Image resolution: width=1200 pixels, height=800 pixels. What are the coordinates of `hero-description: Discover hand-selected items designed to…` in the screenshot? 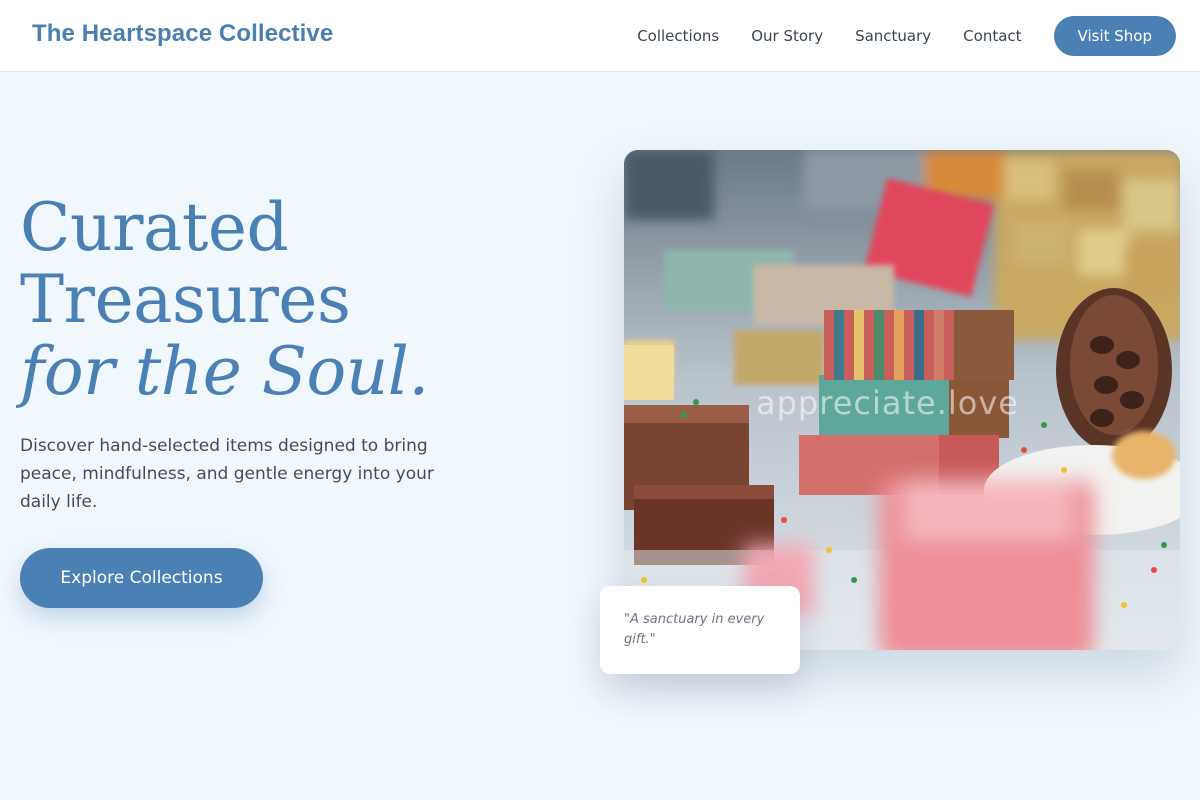 It's located at (227, 474).